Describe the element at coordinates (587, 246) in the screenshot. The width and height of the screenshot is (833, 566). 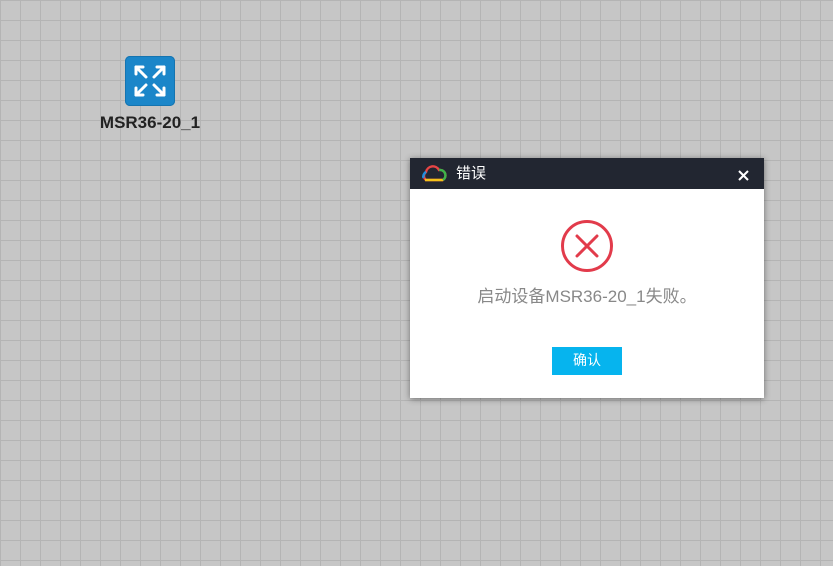
I see `error-circle-icon` at that location.